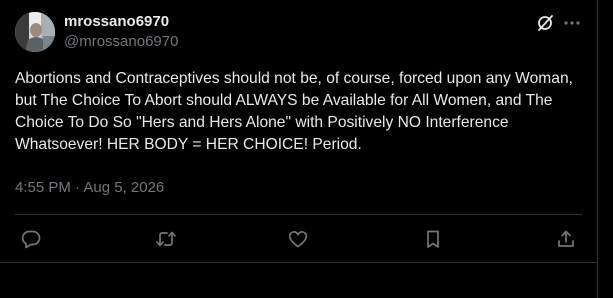 This screenshot has height=298, width=613. What do you see at coordinates (545, 23) in the screenshot?
I see `grok-icon` at bounding box center [545, 23].